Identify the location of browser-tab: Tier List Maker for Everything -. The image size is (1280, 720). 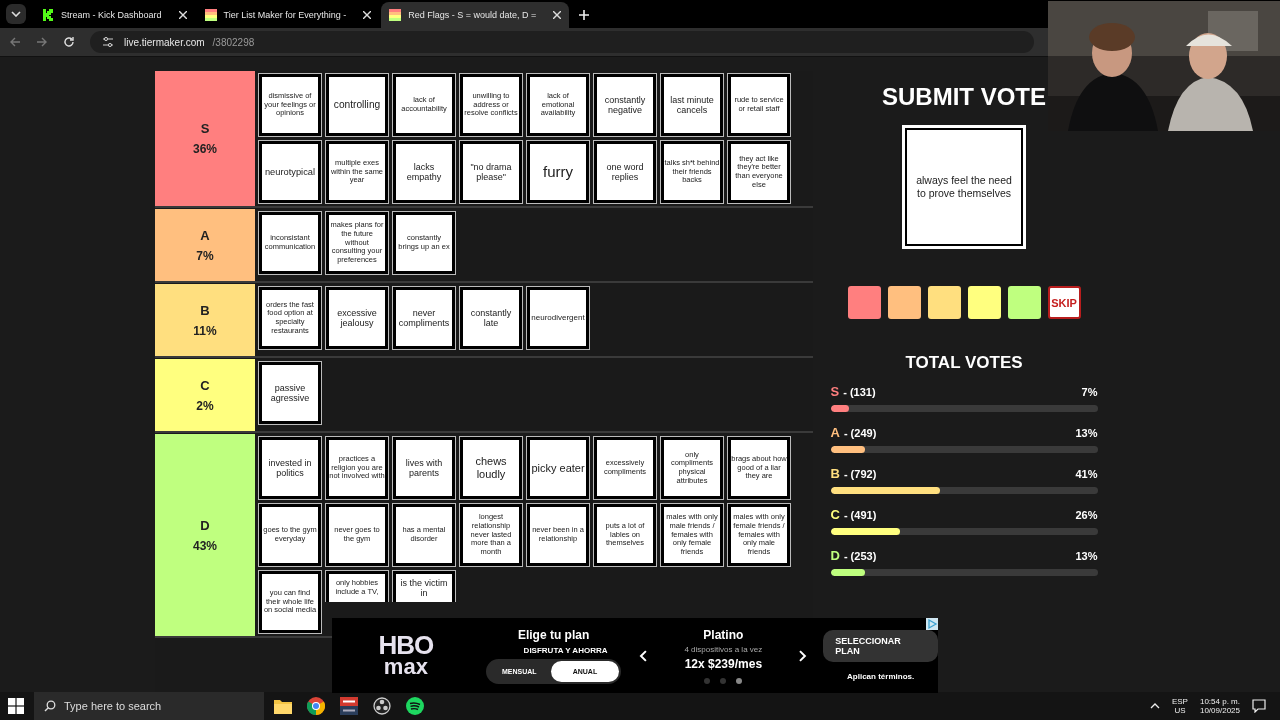
(288, 15).